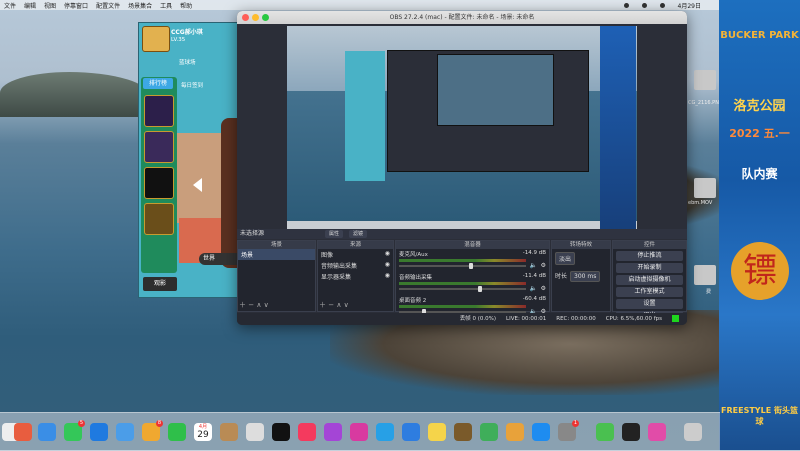 The image size is (800, 451). What do you see at coordinates (463, 432) in the screenshot?
I see `game-app-icon` at bounding box center [463, 432].